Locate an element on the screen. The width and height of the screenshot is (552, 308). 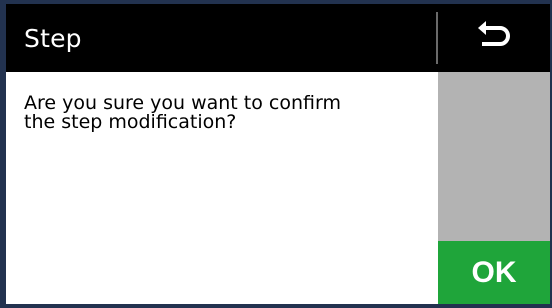
ok-button: OK is located at coordinates (494, 272).